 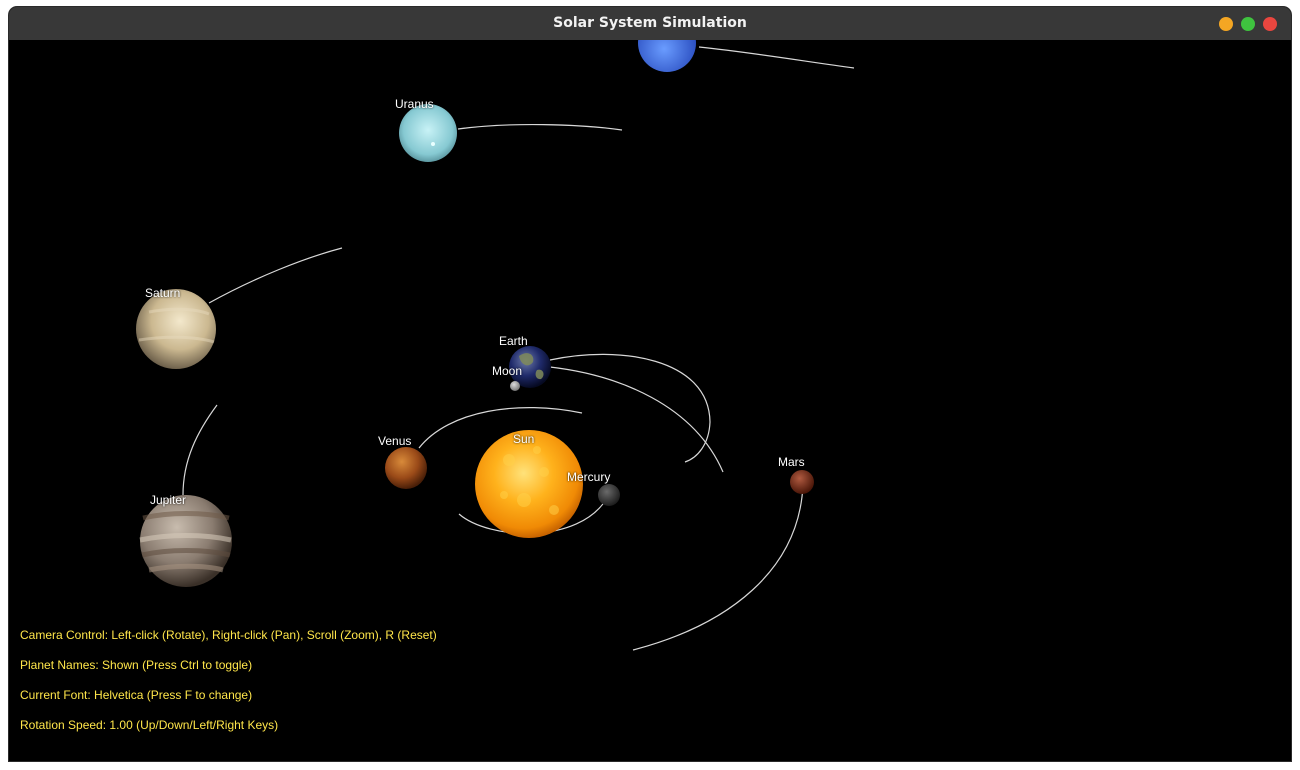 I want to click on saturn-planet, so click(x=176, y=329).